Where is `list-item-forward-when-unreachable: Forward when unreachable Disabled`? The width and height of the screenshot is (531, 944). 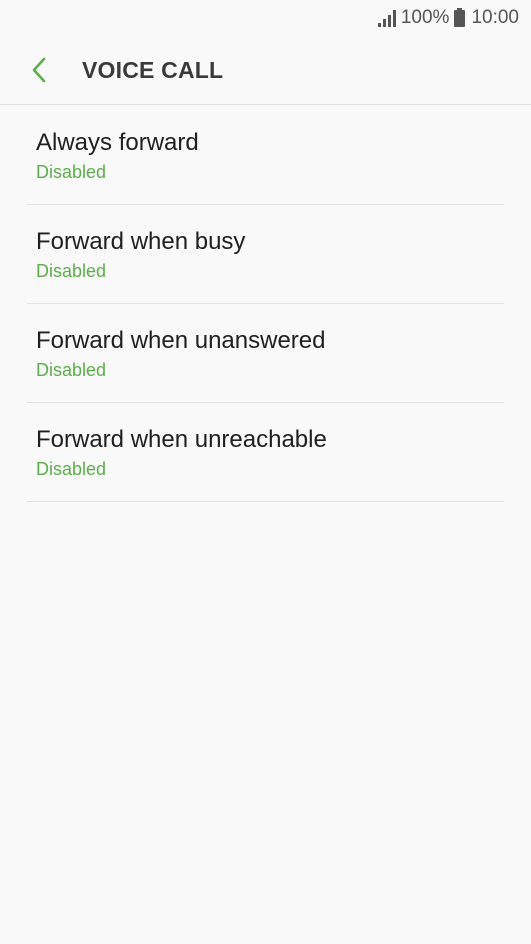
list-item-forward-when-unreachable: Forward when unreachable Disabled is located at coordinates (265, 452).